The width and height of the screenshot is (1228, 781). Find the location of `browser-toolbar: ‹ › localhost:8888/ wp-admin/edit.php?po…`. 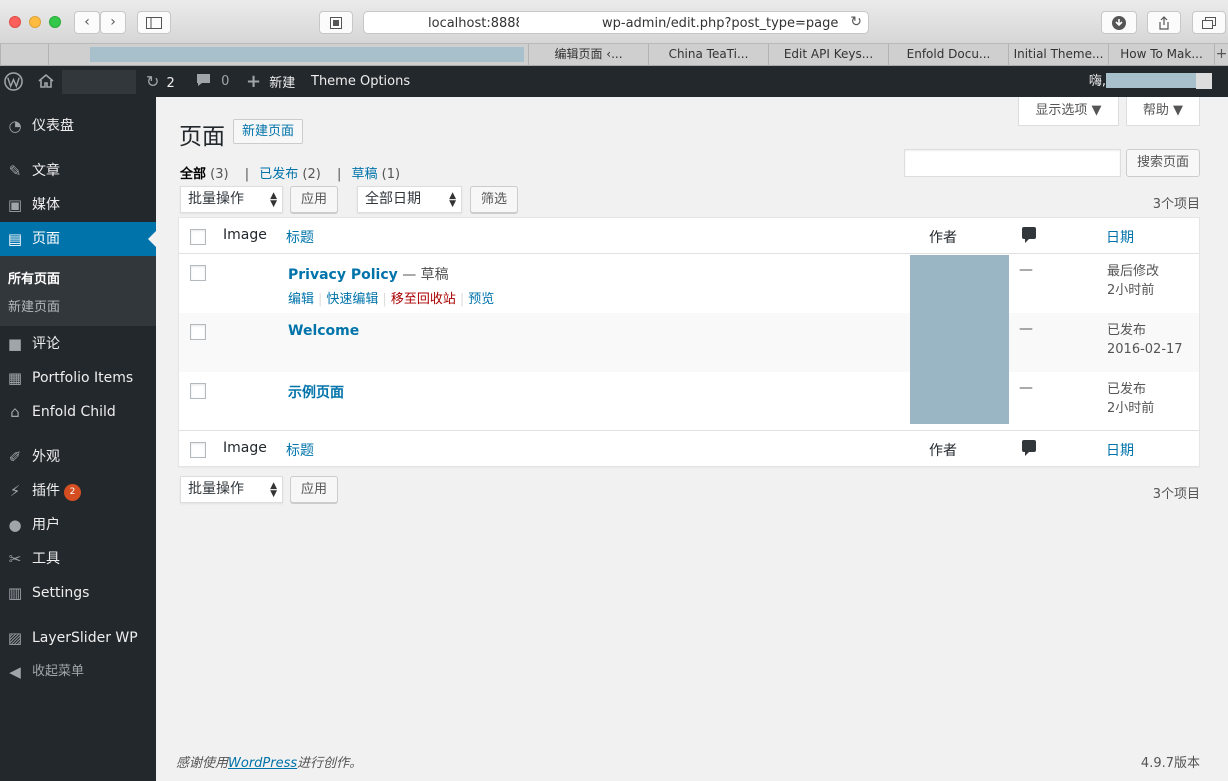

browser-toolbar: ‹ › localhost:8888/ wp-admin/edit.php?po… is located at coordinates (614, 22).